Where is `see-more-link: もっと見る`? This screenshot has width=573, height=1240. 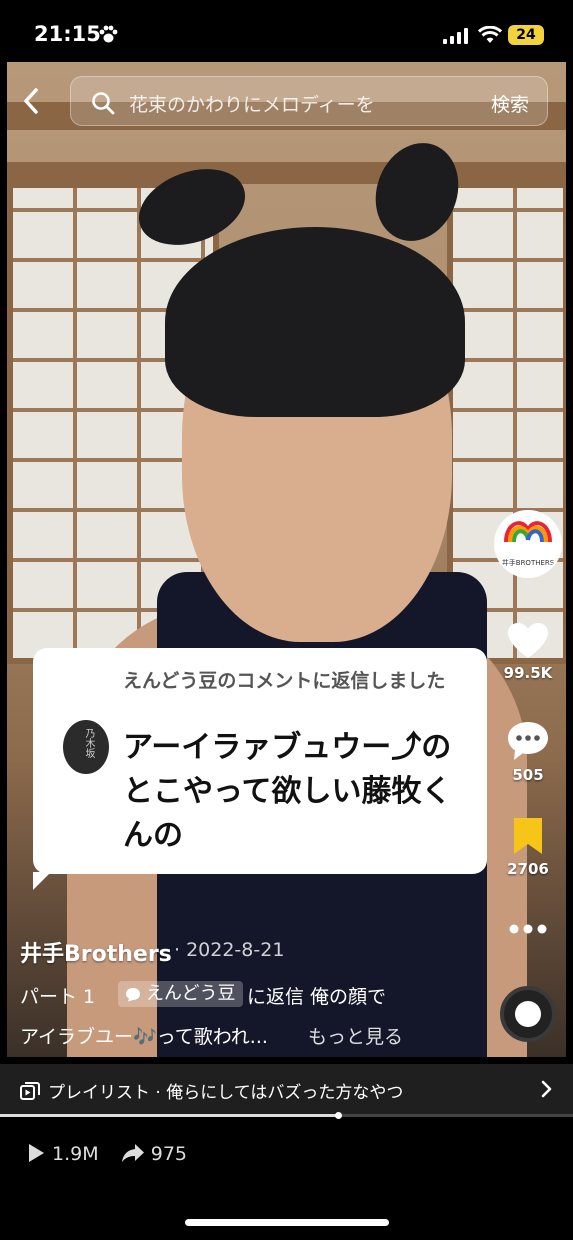 see-more-link: もっと見る is located at coordinates (355, 1035).